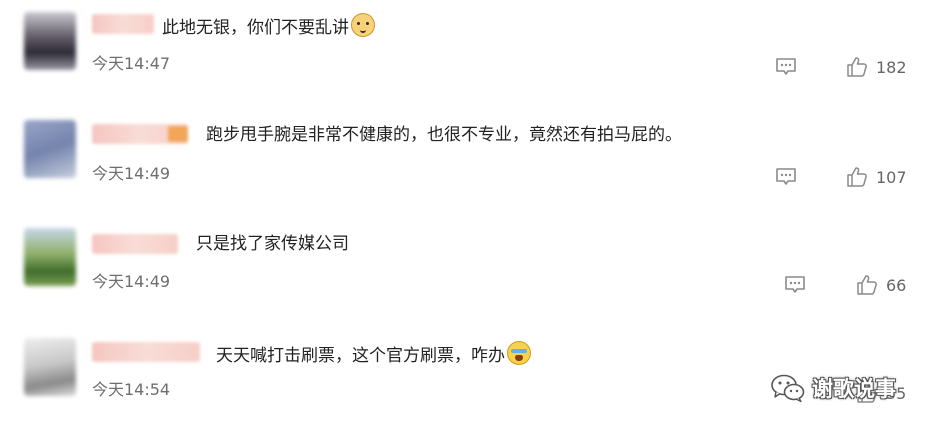 This screenshot has height=432, width=934. I want to click on watermark-text: 谢歌说事, so click(854, 389).